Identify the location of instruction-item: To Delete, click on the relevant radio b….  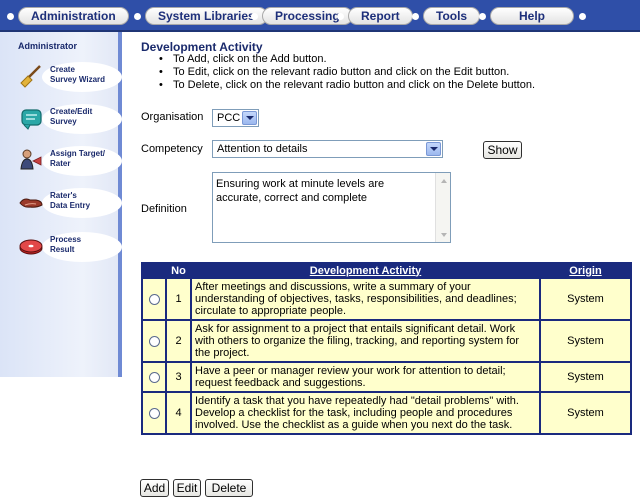
(347, 85).